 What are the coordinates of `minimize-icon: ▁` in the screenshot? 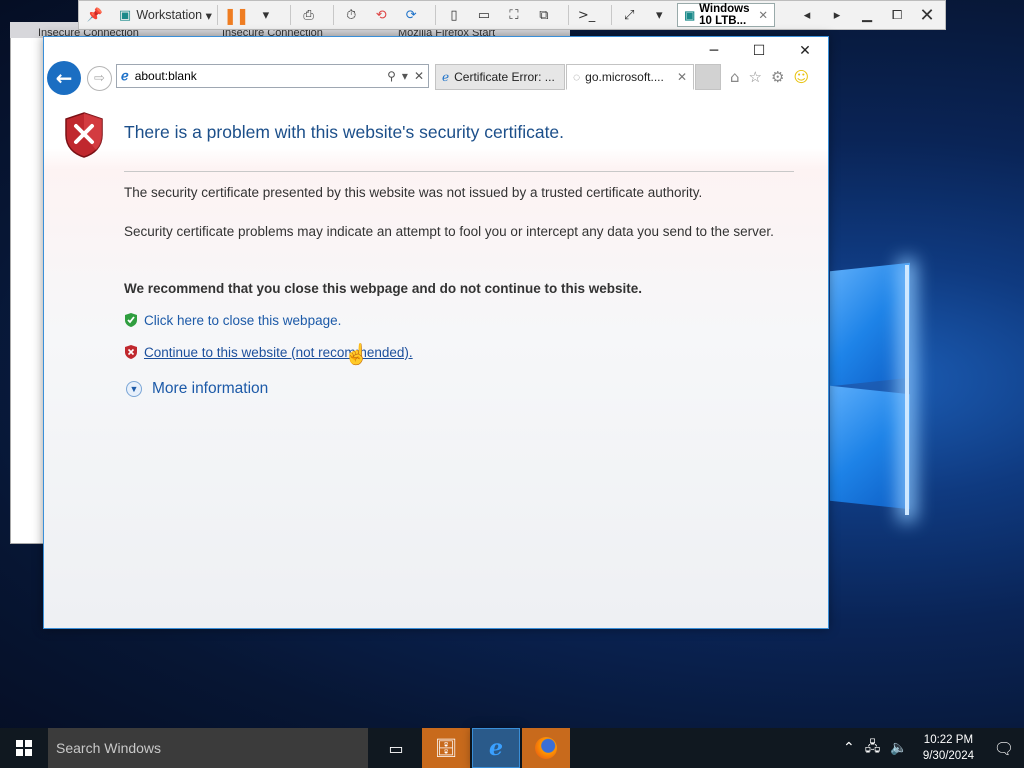 It's located at (867, 15).